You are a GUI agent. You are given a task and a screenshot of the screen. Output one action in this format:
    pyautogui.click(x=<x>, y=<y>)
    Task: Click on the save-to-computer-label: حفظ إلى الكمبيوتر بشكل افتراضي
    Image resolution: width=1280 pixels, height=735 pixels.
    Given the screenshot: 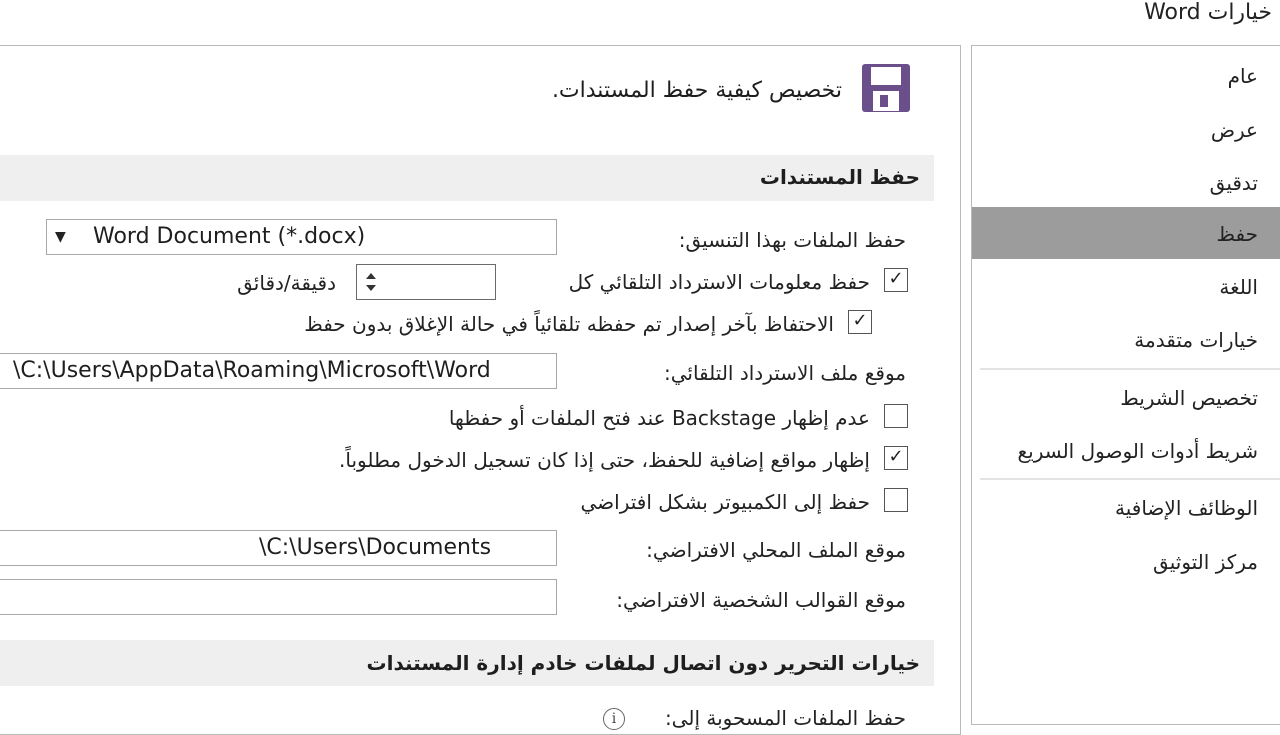 What is the action you would take?
    pyautogui.click(x=725, y=502)
    